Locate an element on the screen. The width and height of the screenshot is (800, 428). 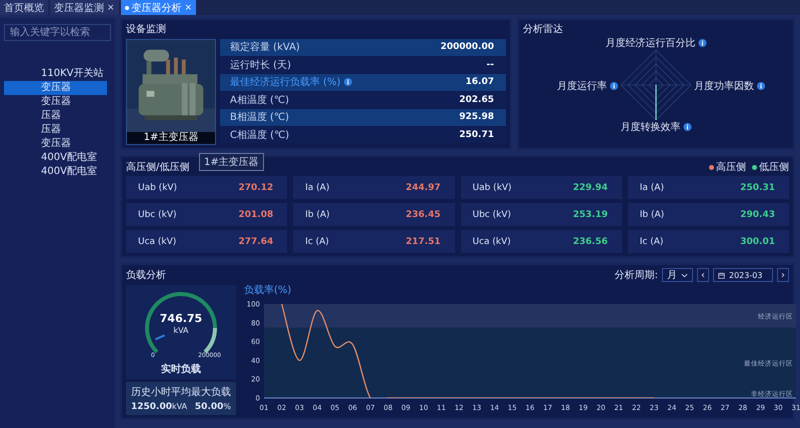
row-value: 202.65 is located at coordinates (476, 99).